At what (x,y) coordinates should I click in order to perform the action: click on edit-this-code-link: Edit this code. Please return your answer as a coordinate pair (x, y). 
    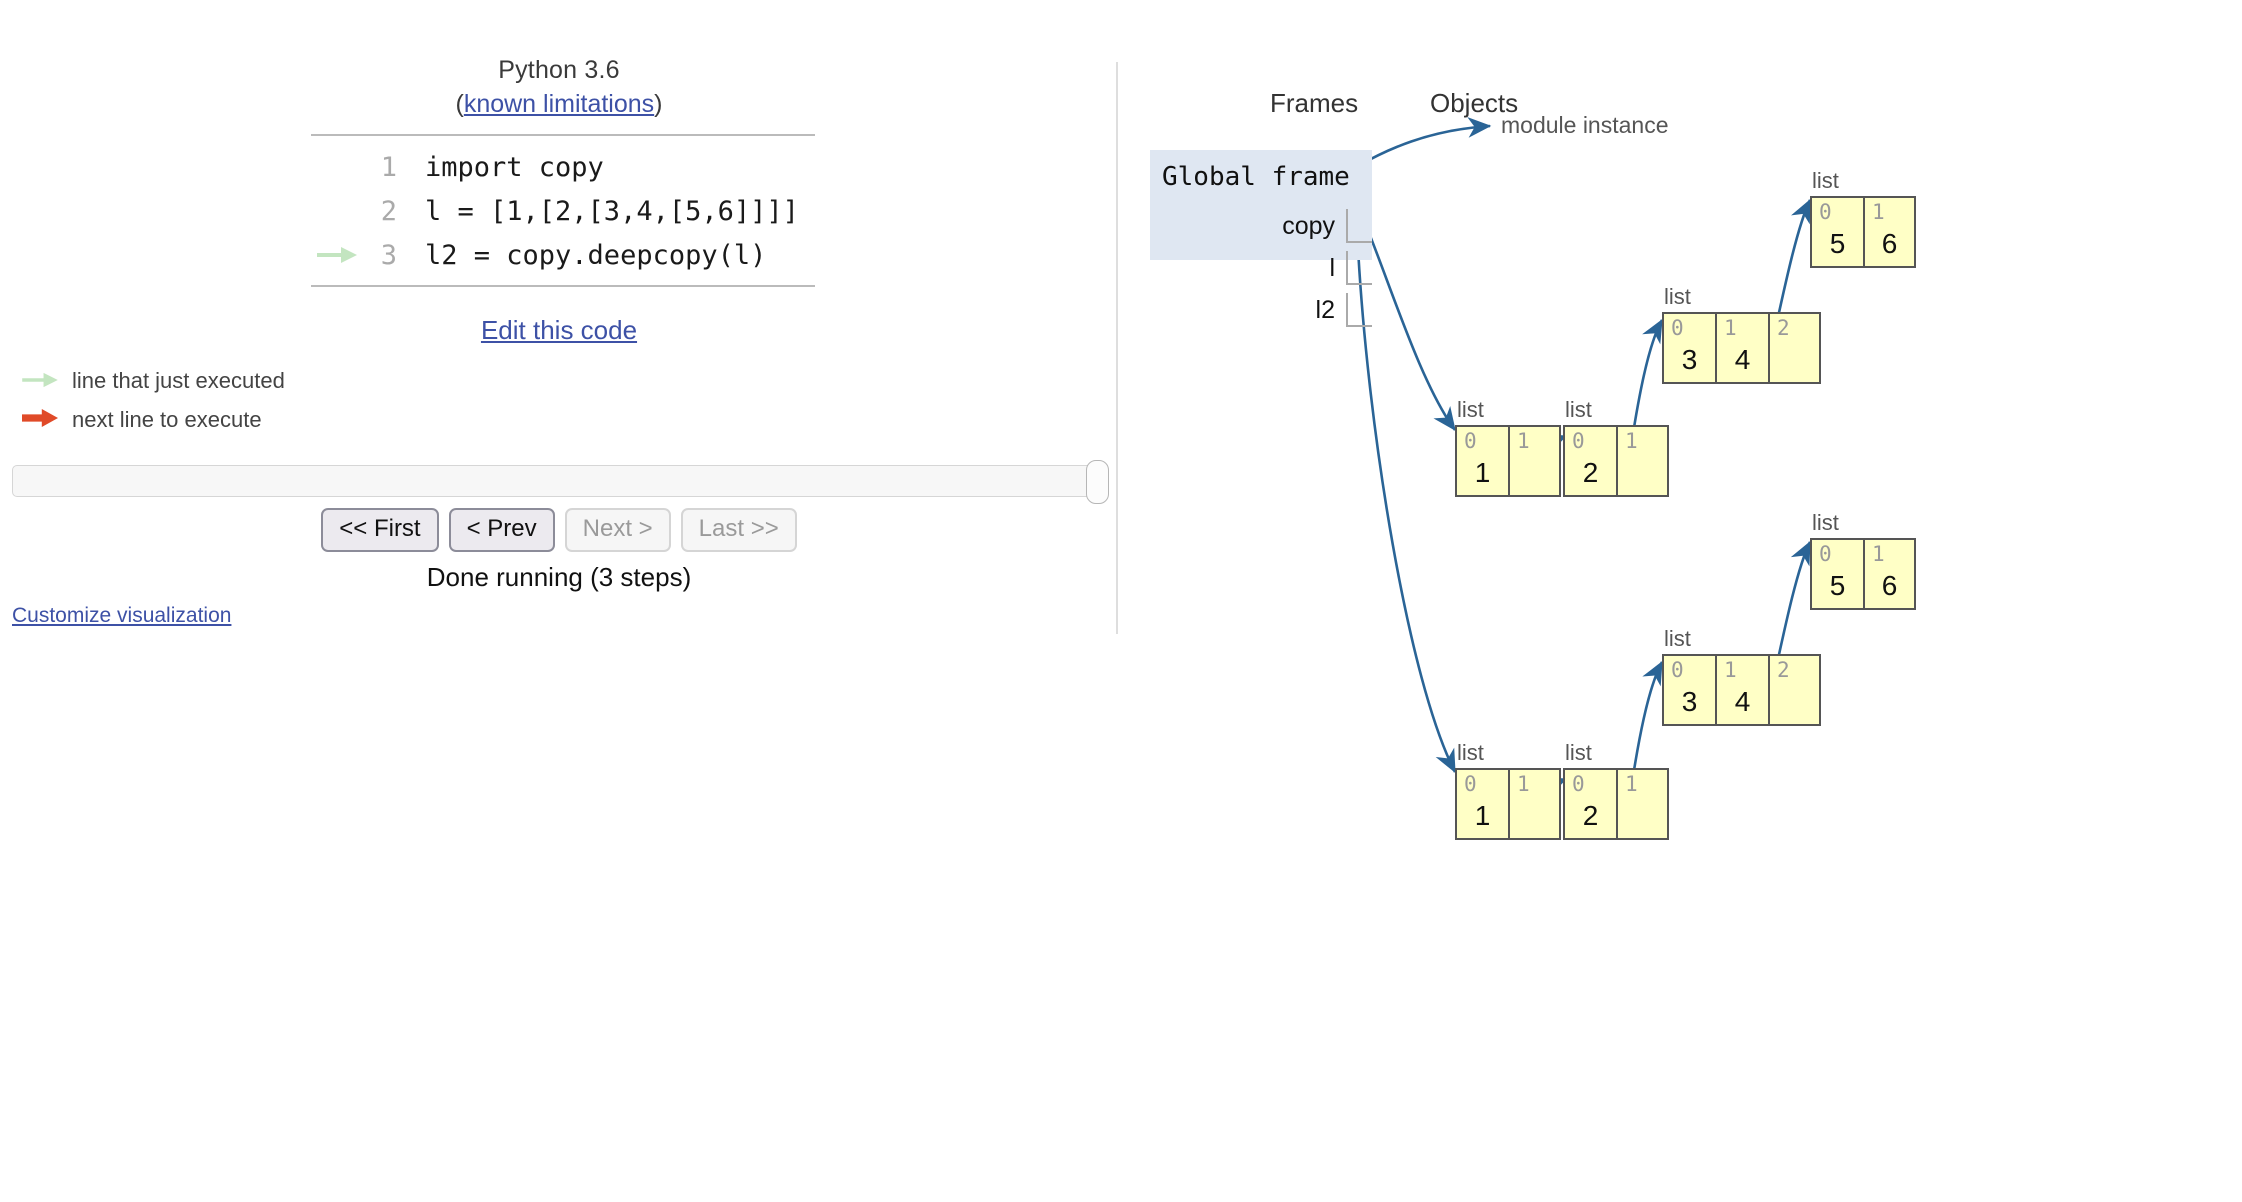
    Looking at the image, I should click on (559, 330).